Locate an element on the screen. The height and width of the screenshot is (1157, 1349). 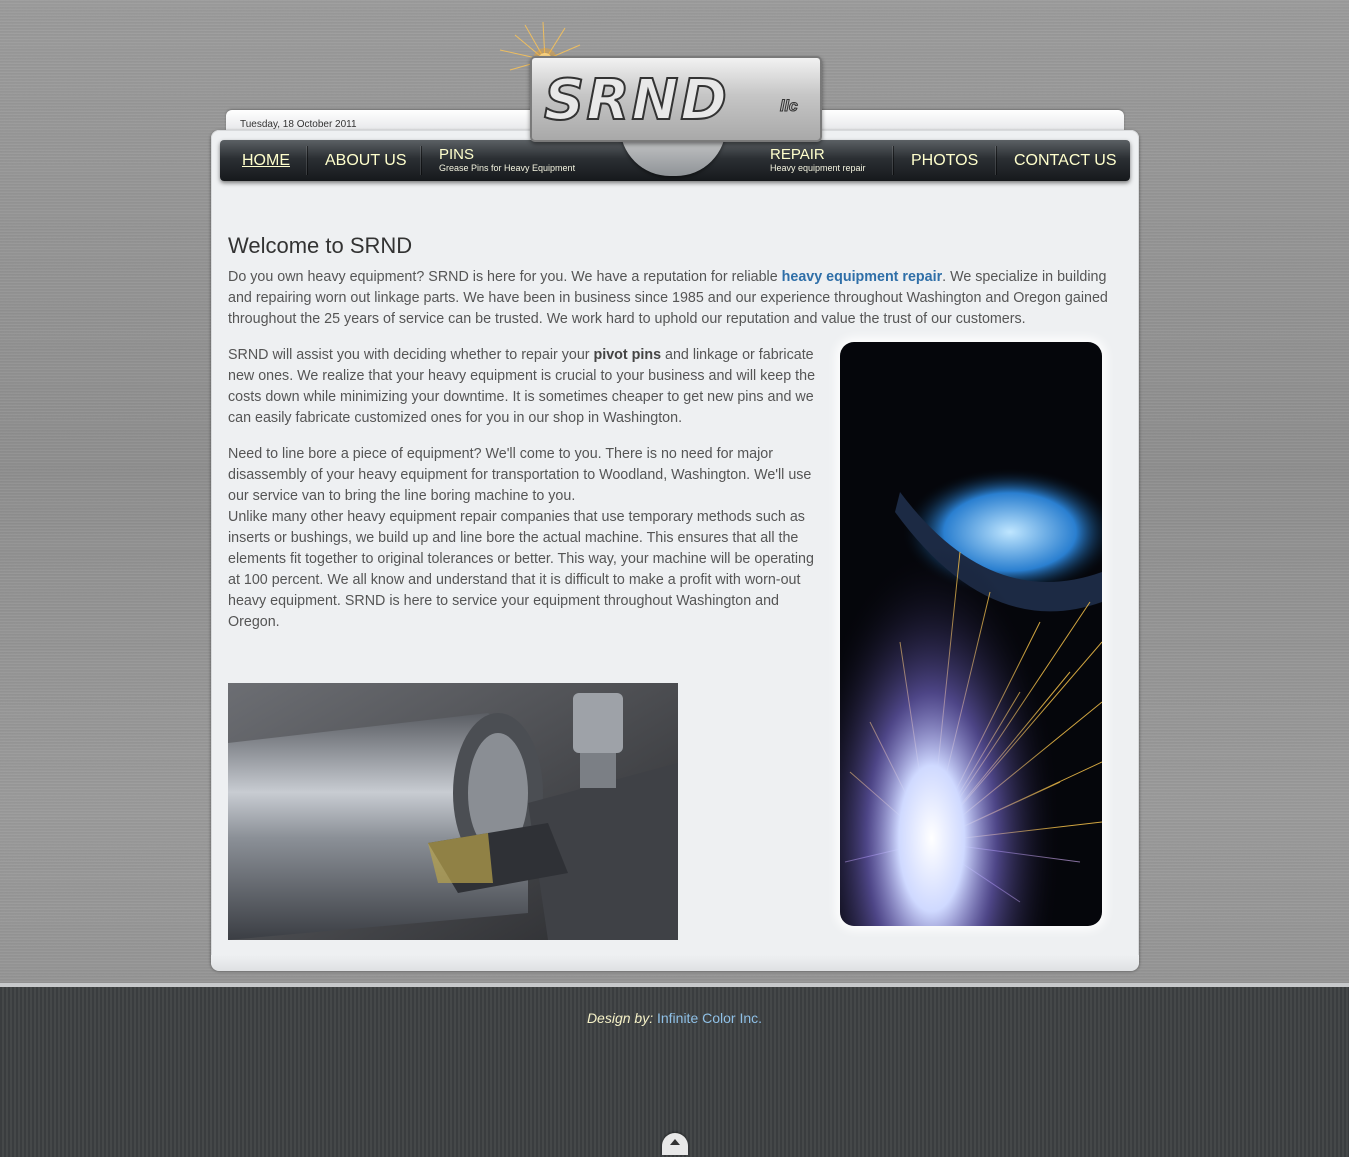
lathe-machining-image is located at coordinates (453, 811).